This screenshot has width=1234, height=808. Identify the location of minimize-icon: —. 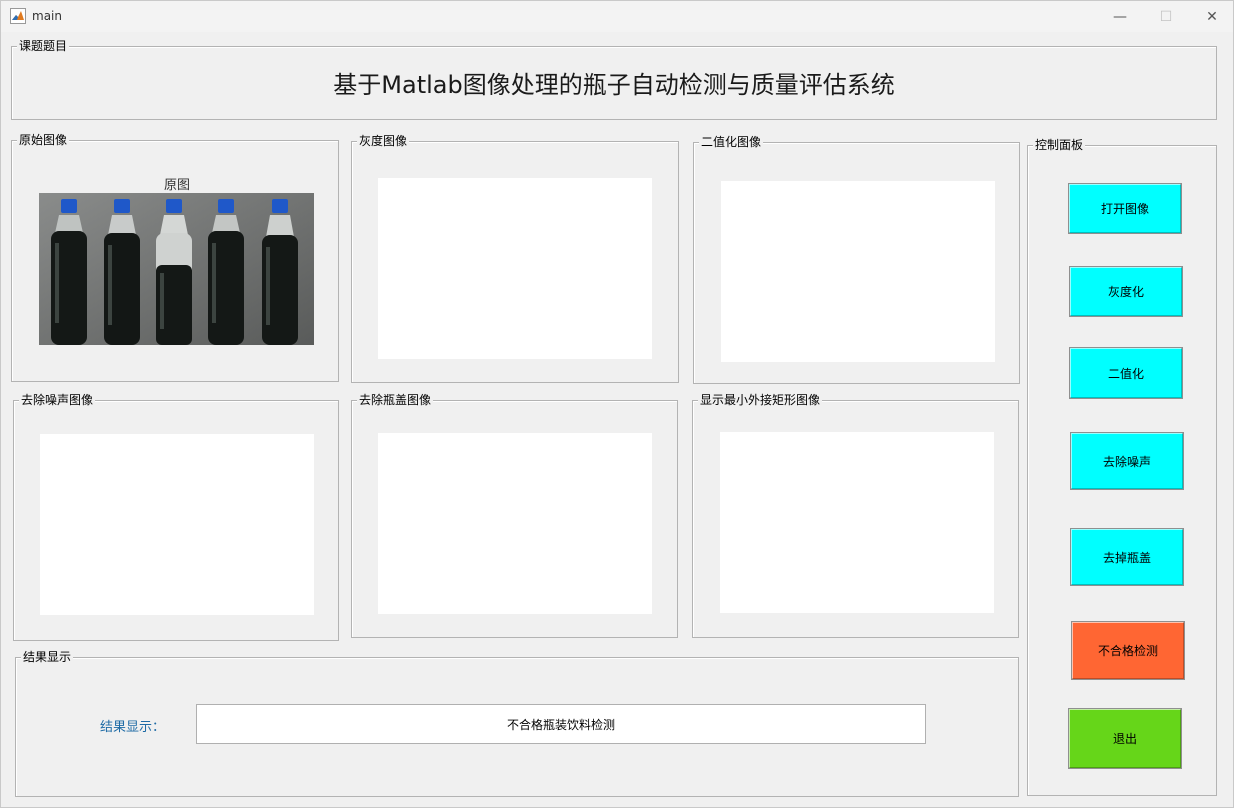
(1120, 16).